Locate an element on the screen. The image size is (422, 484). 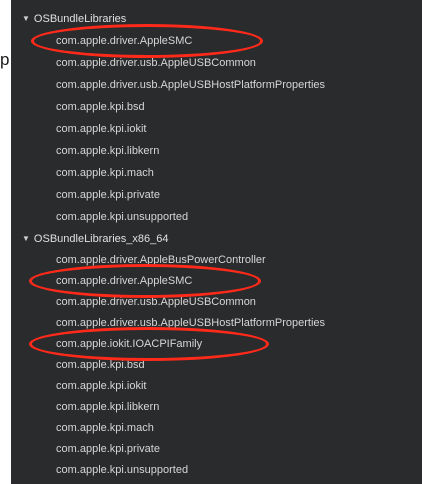
list-item: com.apple.iokit.IOACPIFamily is located at coordinates (216, 344).